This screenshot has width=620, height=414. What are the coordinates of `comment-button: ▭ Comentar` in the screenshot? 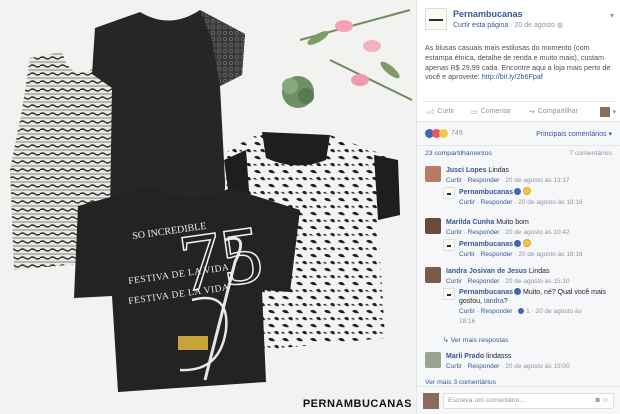 It's located at (500, 112).